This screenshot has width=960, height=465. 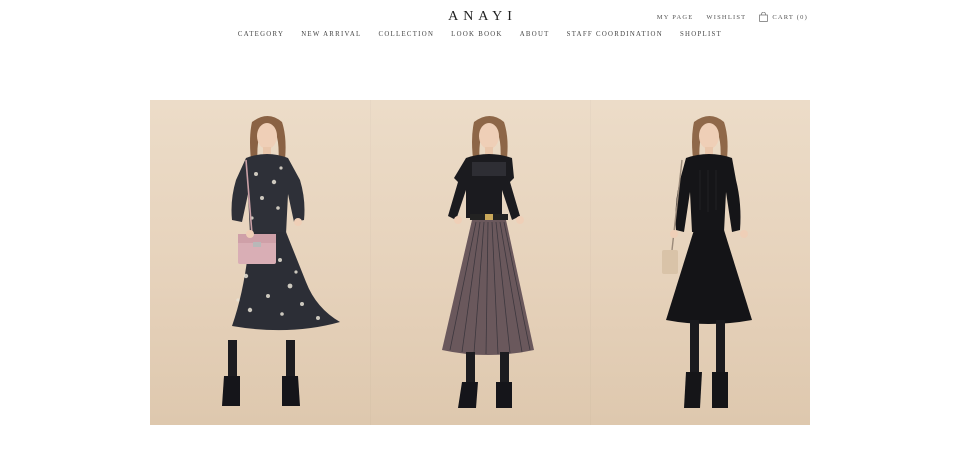 I want to click on wishlist-link: WISHLIST, so click(x=726, y=17).